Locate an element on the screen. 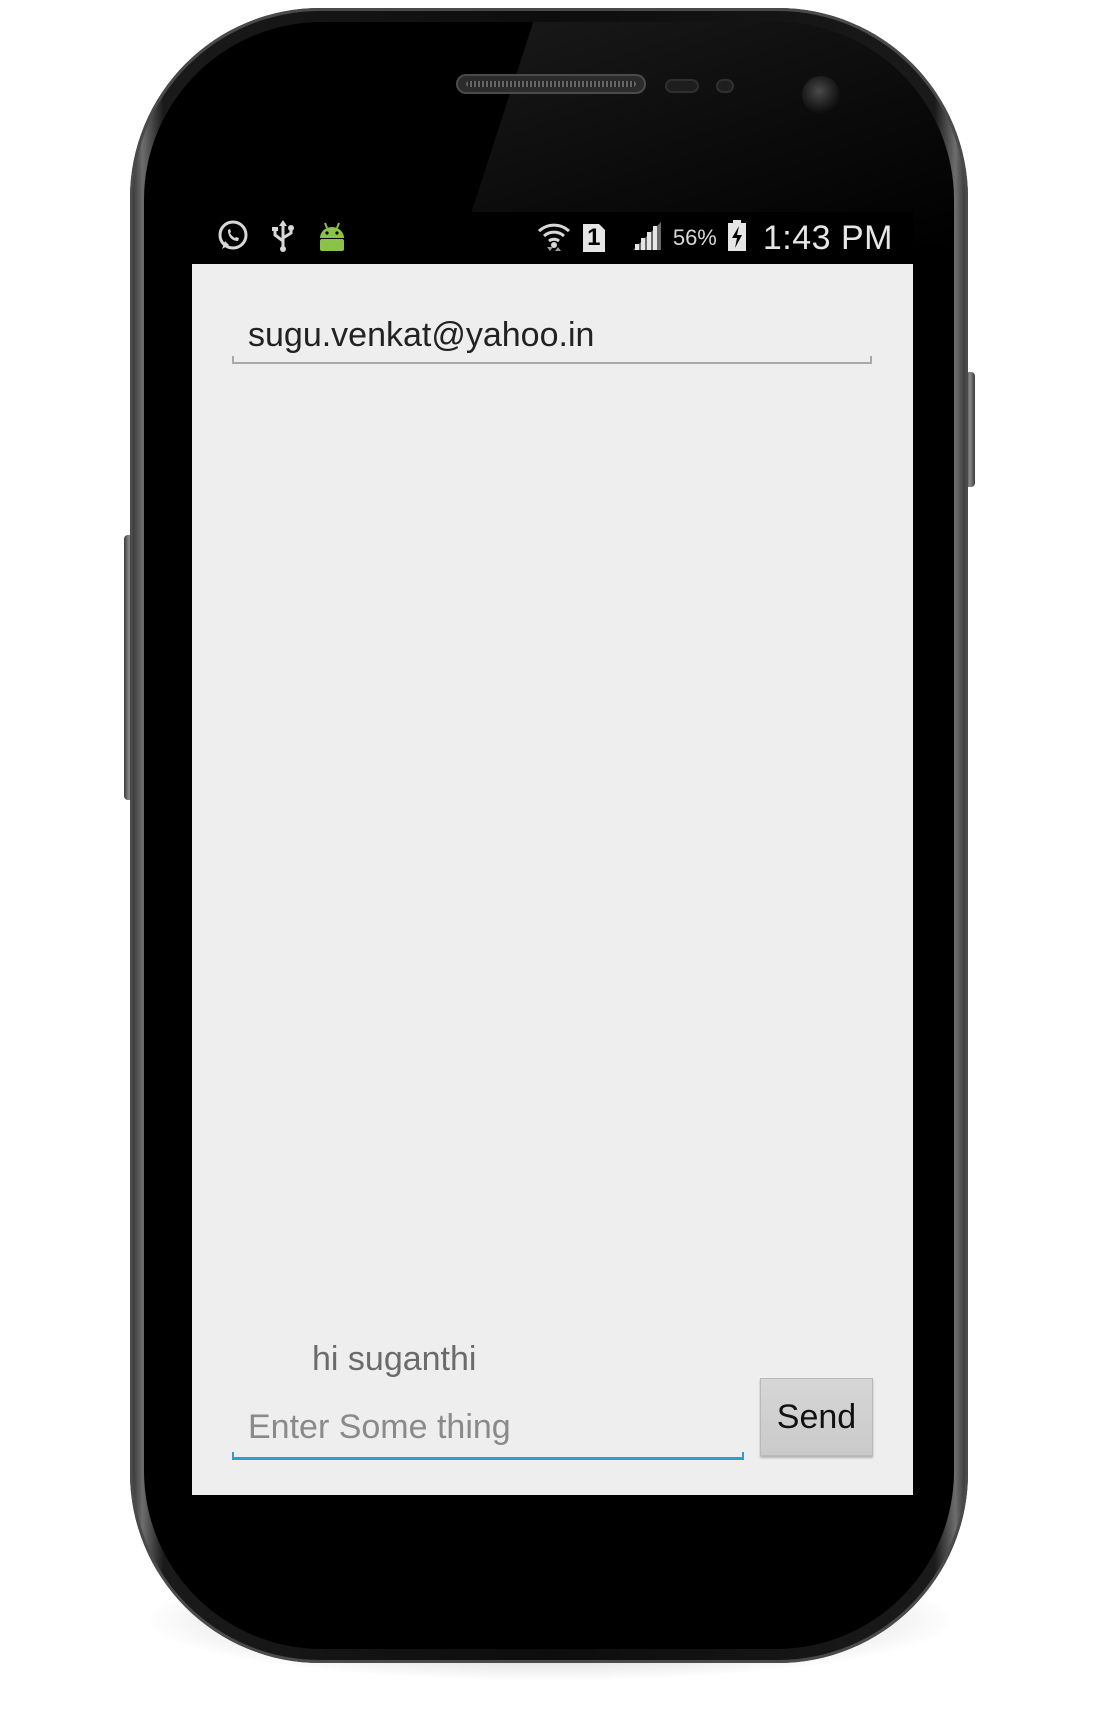 This screenshot has width=1101, height=1709. battery-percent: 56% is located at coordinates (694, 237).